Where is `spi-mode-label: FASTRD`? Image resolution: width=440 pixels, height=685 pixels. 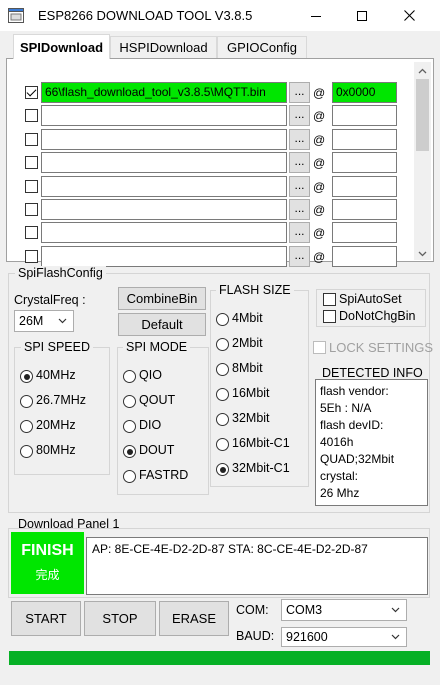 spi-mode-label: FASTRD is located at coordinates (164, 475).